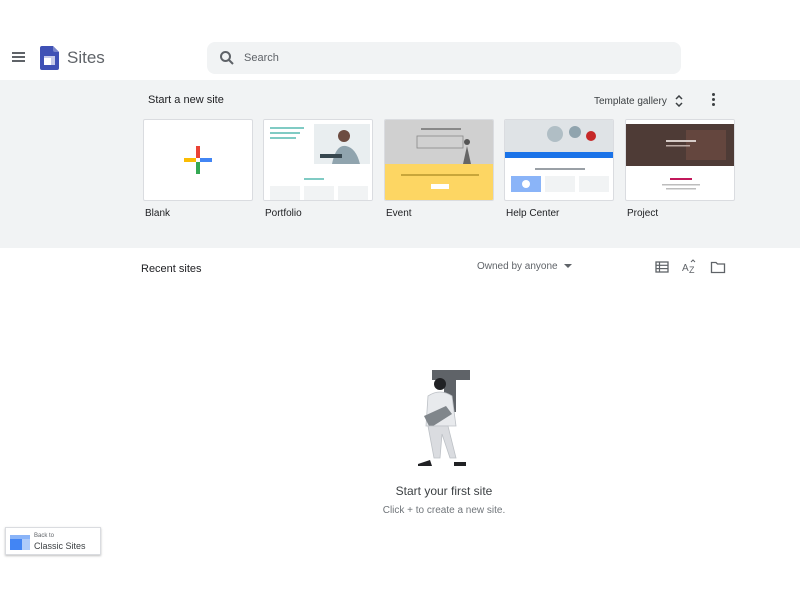 The width and height of the screenshot is (800, 600). Describe the element at coordinates (227, 58) in the screenshot. I see `search-icon` at that location.